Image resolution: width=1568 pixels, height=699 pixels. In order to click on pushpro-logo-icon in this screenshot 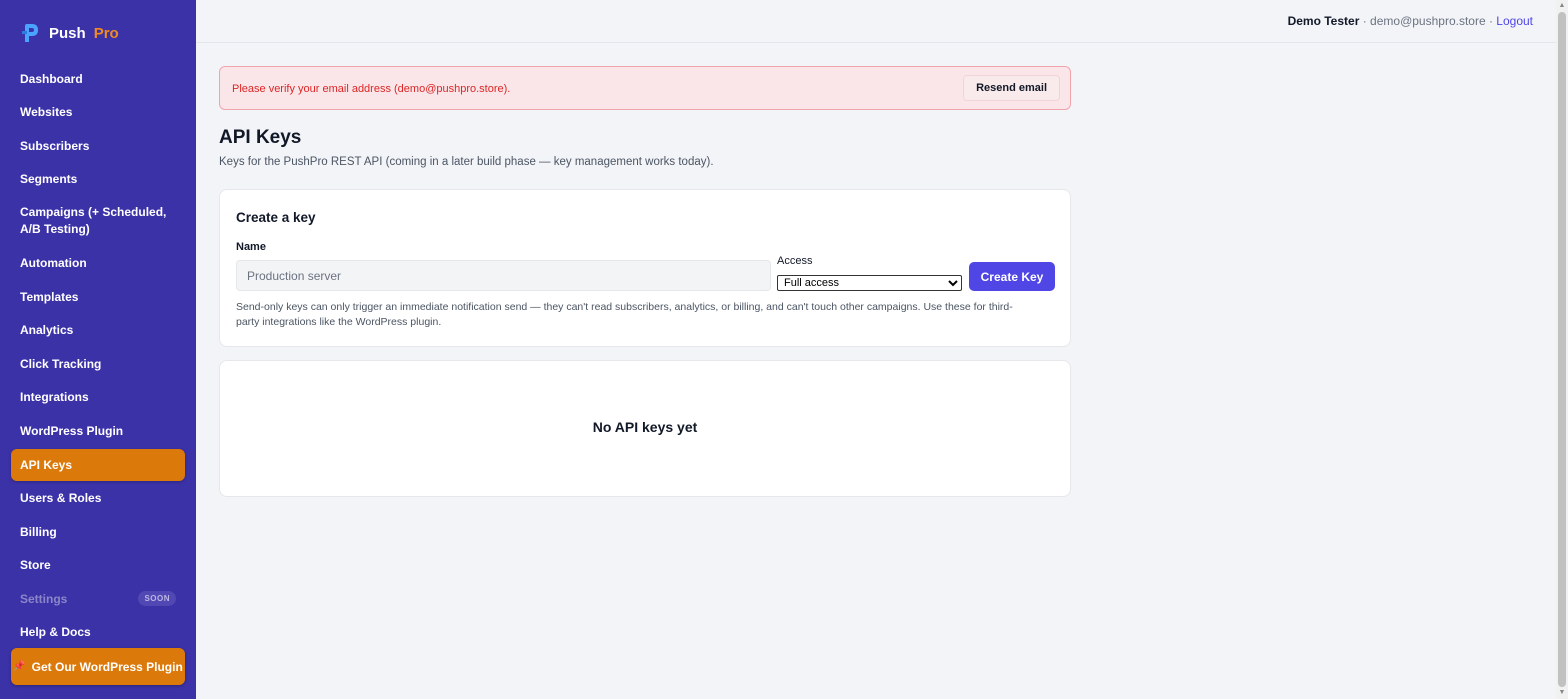, I will do `click(31, 33)`.